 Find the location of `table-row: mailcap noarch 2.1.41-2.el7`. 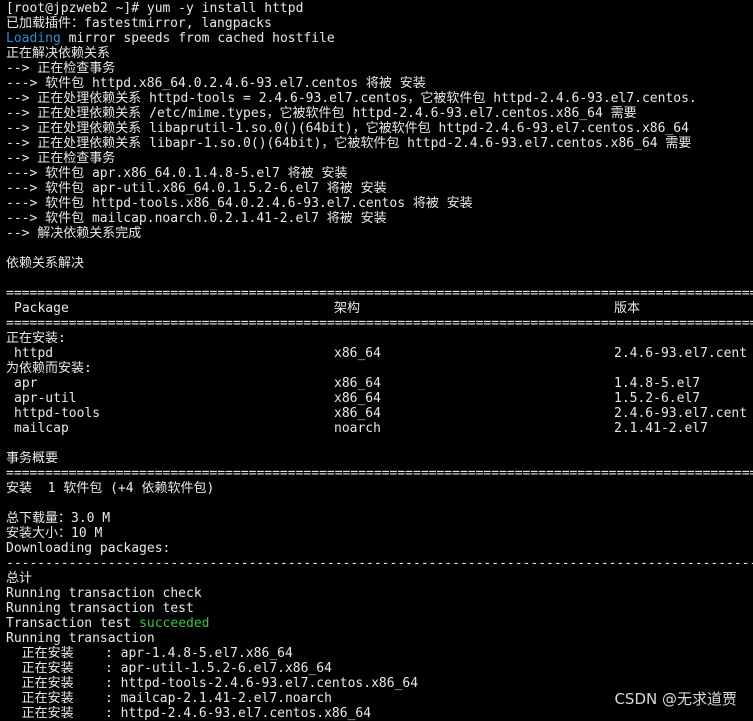

table-row: mailcap noarch 2.1.41-2.el7 is located at coordinates (376, 428).